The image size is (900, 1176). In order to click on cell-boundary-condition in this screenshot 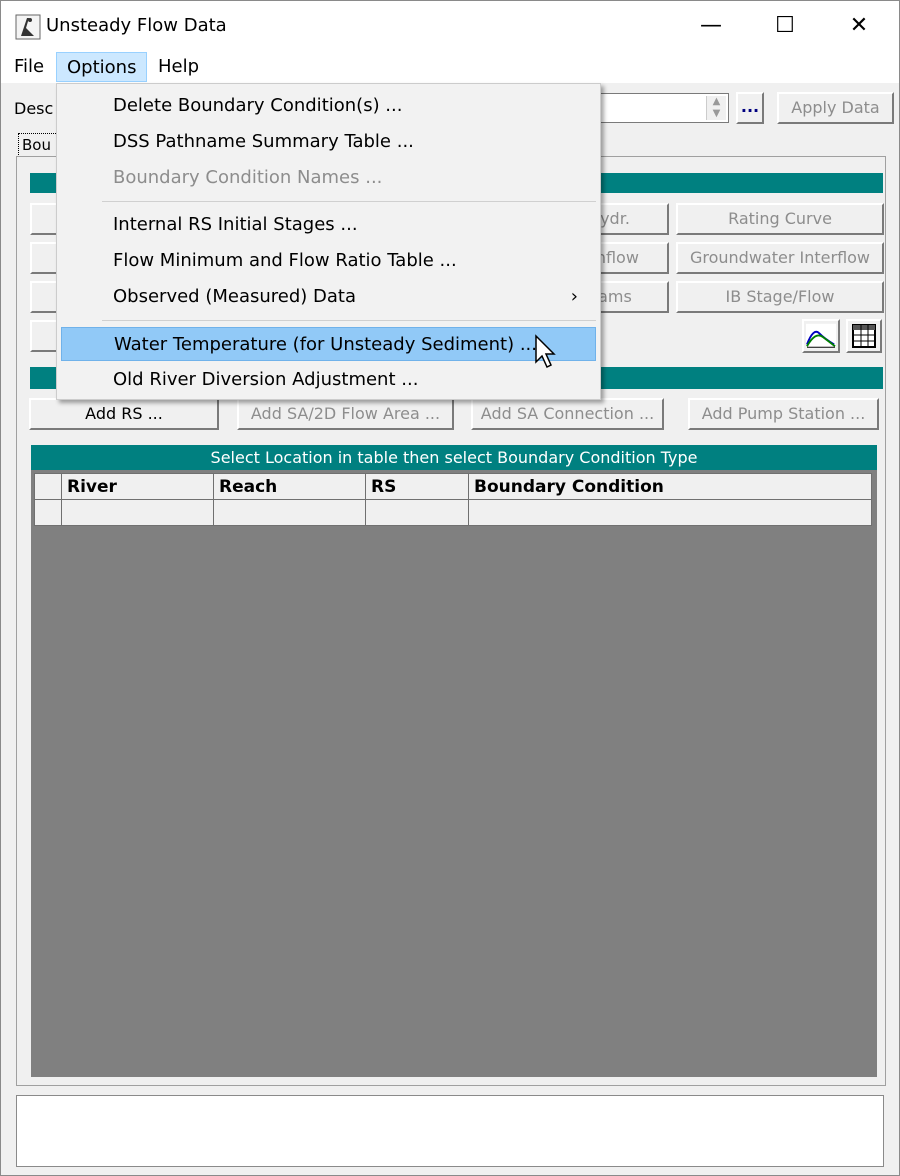, I will do `click(670, 512)`.